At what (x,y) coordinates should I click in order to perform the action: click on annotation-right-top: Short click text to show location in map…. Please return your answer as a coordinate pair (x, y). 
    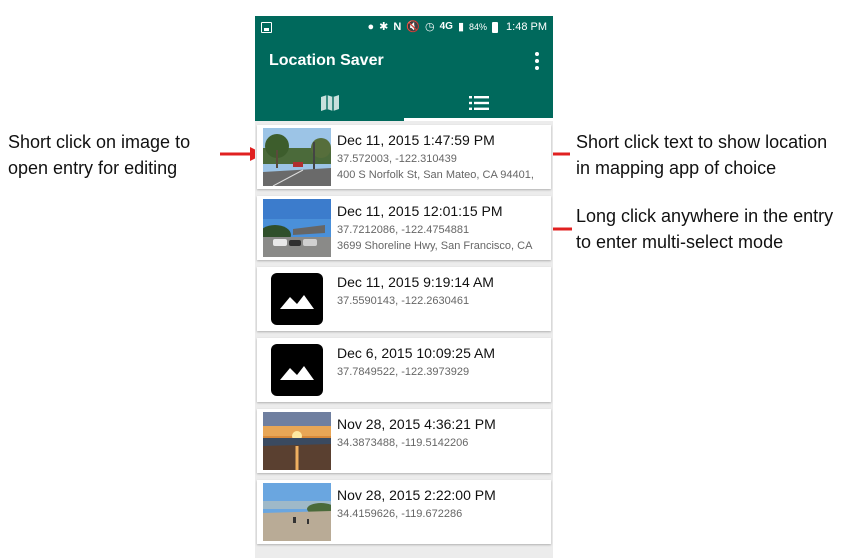
    Looking at the image, I should click on (701, 155).